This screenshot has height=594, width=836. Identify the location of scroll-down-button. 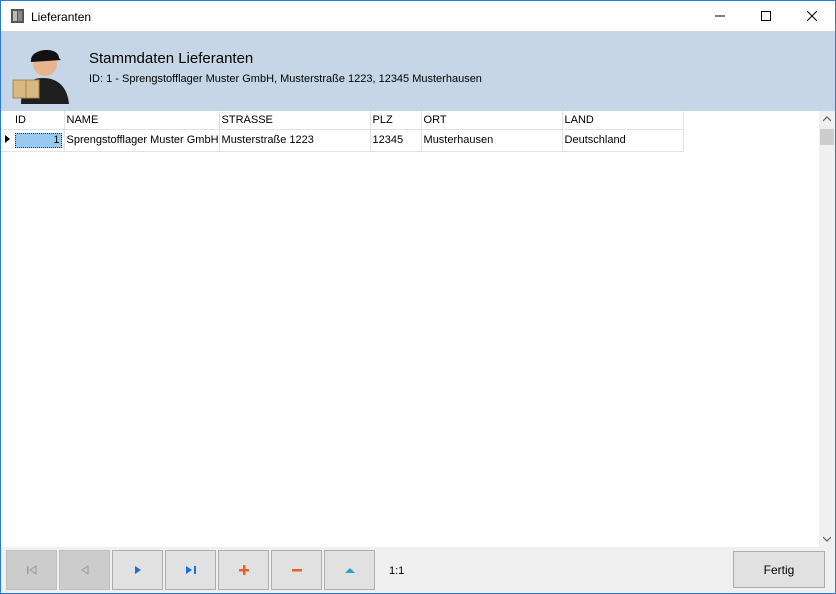
(827, 539).